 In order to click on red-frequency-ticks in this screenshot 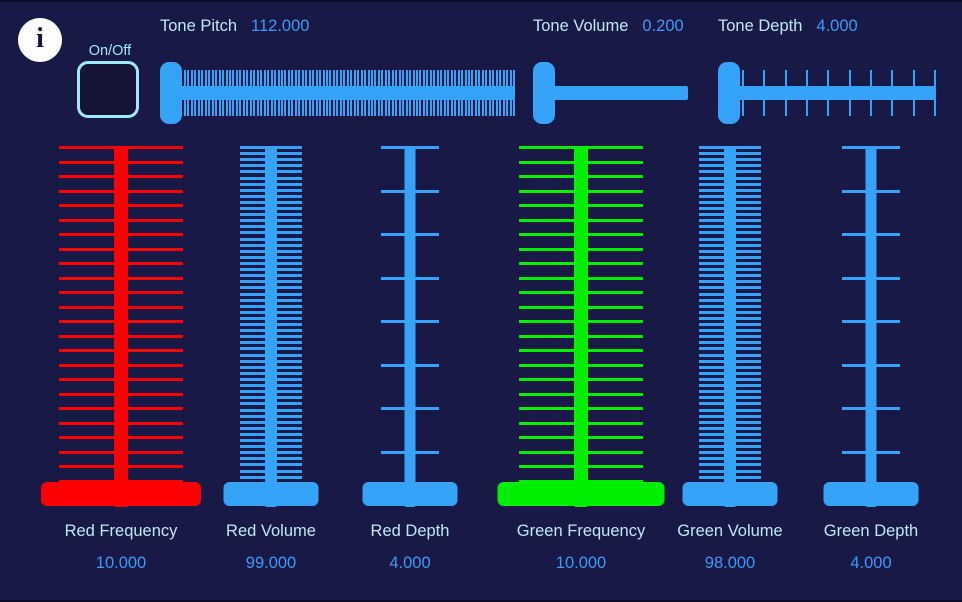, I will do `click(121, 324)`.